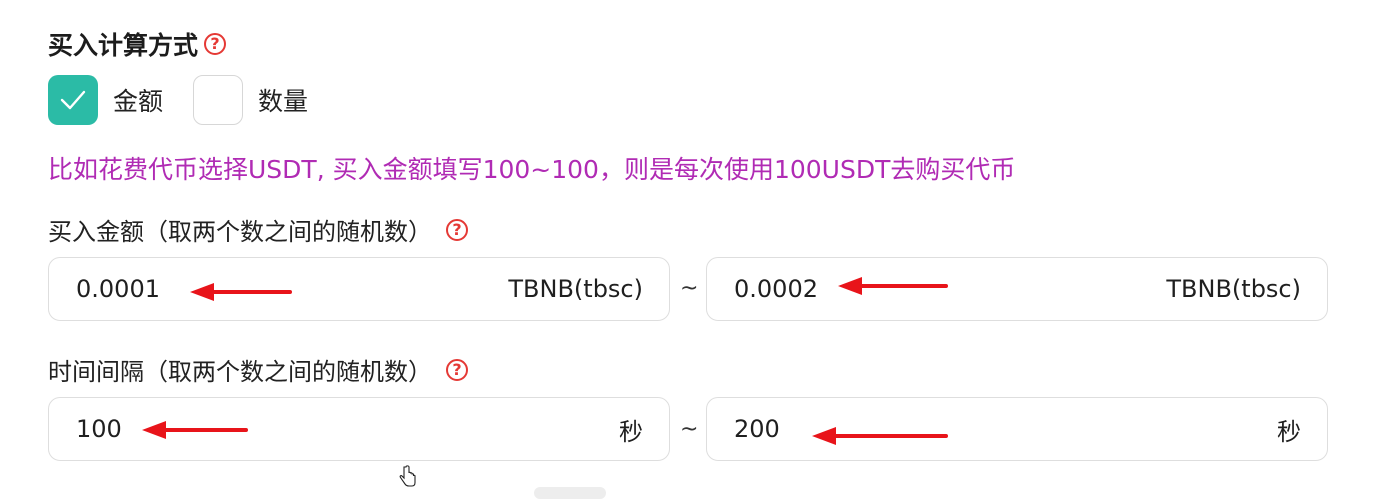  I want to click on amount-label: 买入金额（取两个数之间的随机数） ?, so click(258, 229).